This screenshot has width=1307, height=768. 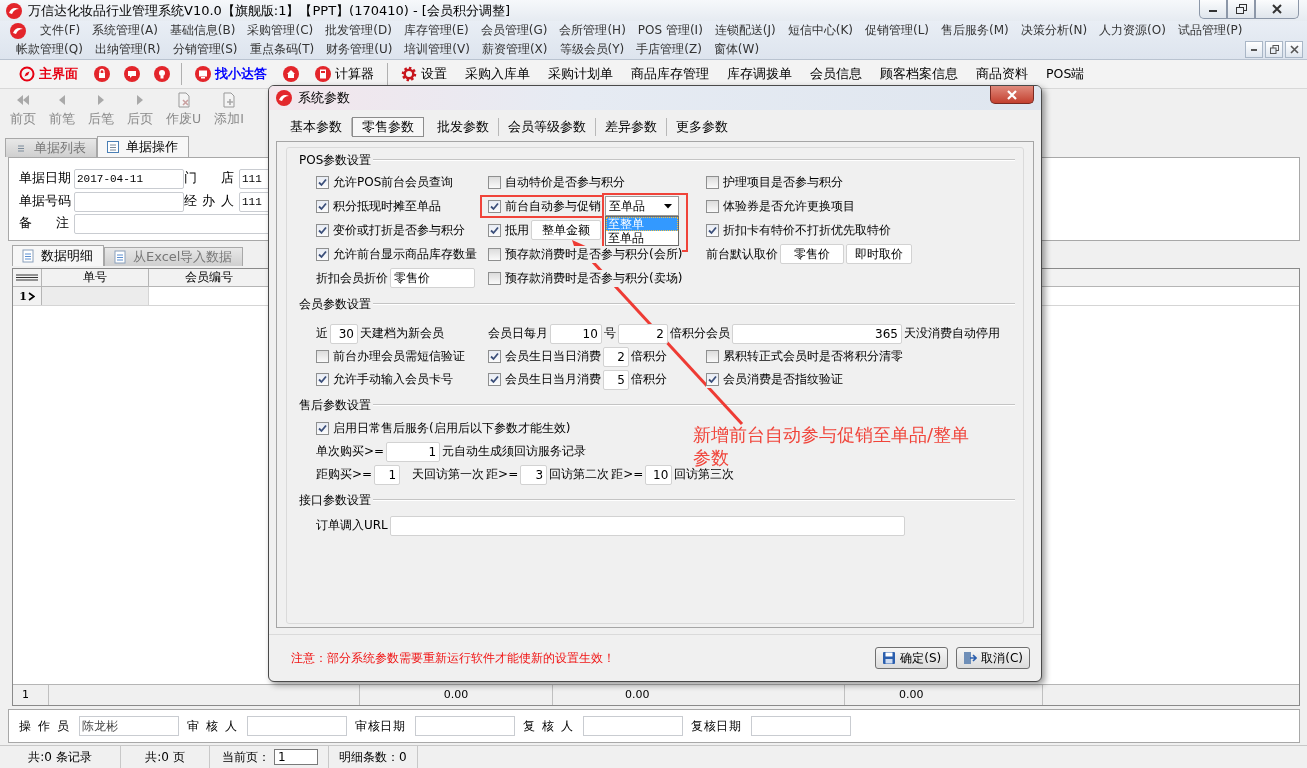 I want to click on menu-item: 决策分析(N), so click(x=1054, y=30).